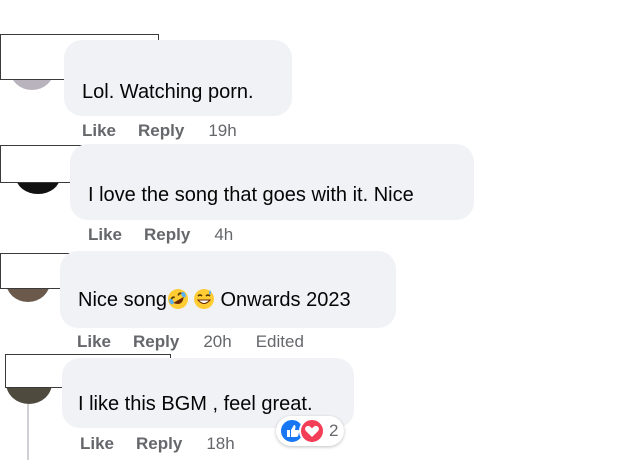 The image size is (642, 460). Describe the element at coordinates (222, 131) in the screenshot. I see `timestamp: 19h` at that location.